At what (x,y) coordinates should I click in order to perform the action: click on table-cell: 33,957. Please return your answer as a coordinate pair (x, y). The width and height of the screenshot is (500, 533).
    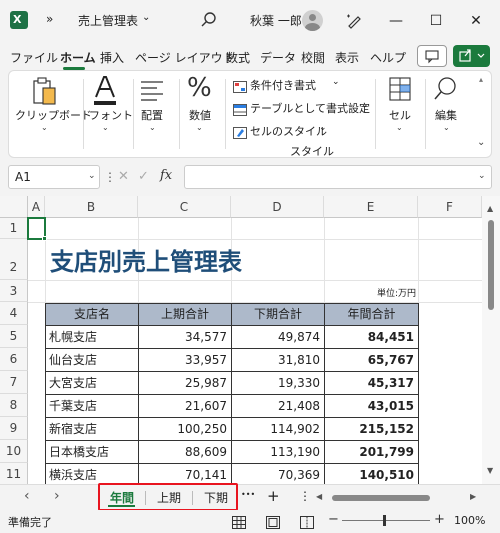
    Looking at the image, I should click on (185, 360).